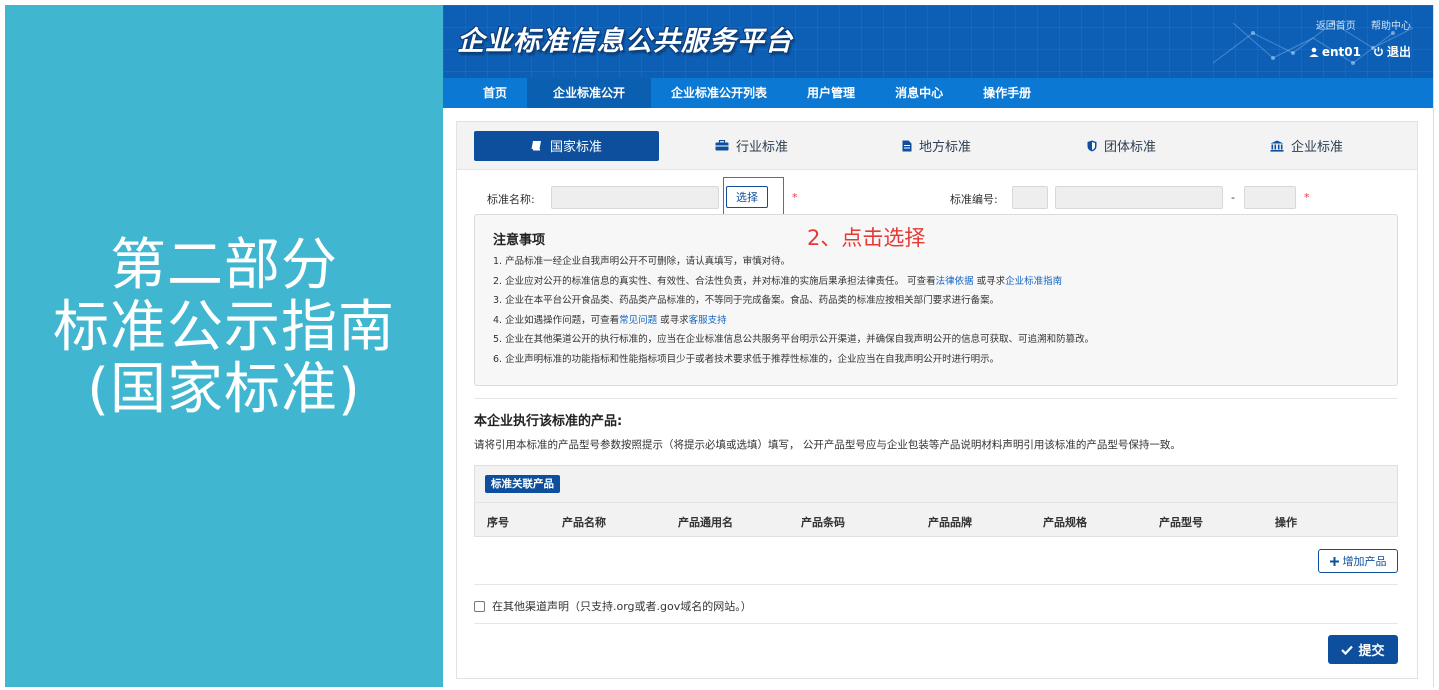 This screenshot has height=690, width=1439. Describe the element at coordinates (1181, 522) in the screenshot. I see `column-header: 产品型号` at that location.